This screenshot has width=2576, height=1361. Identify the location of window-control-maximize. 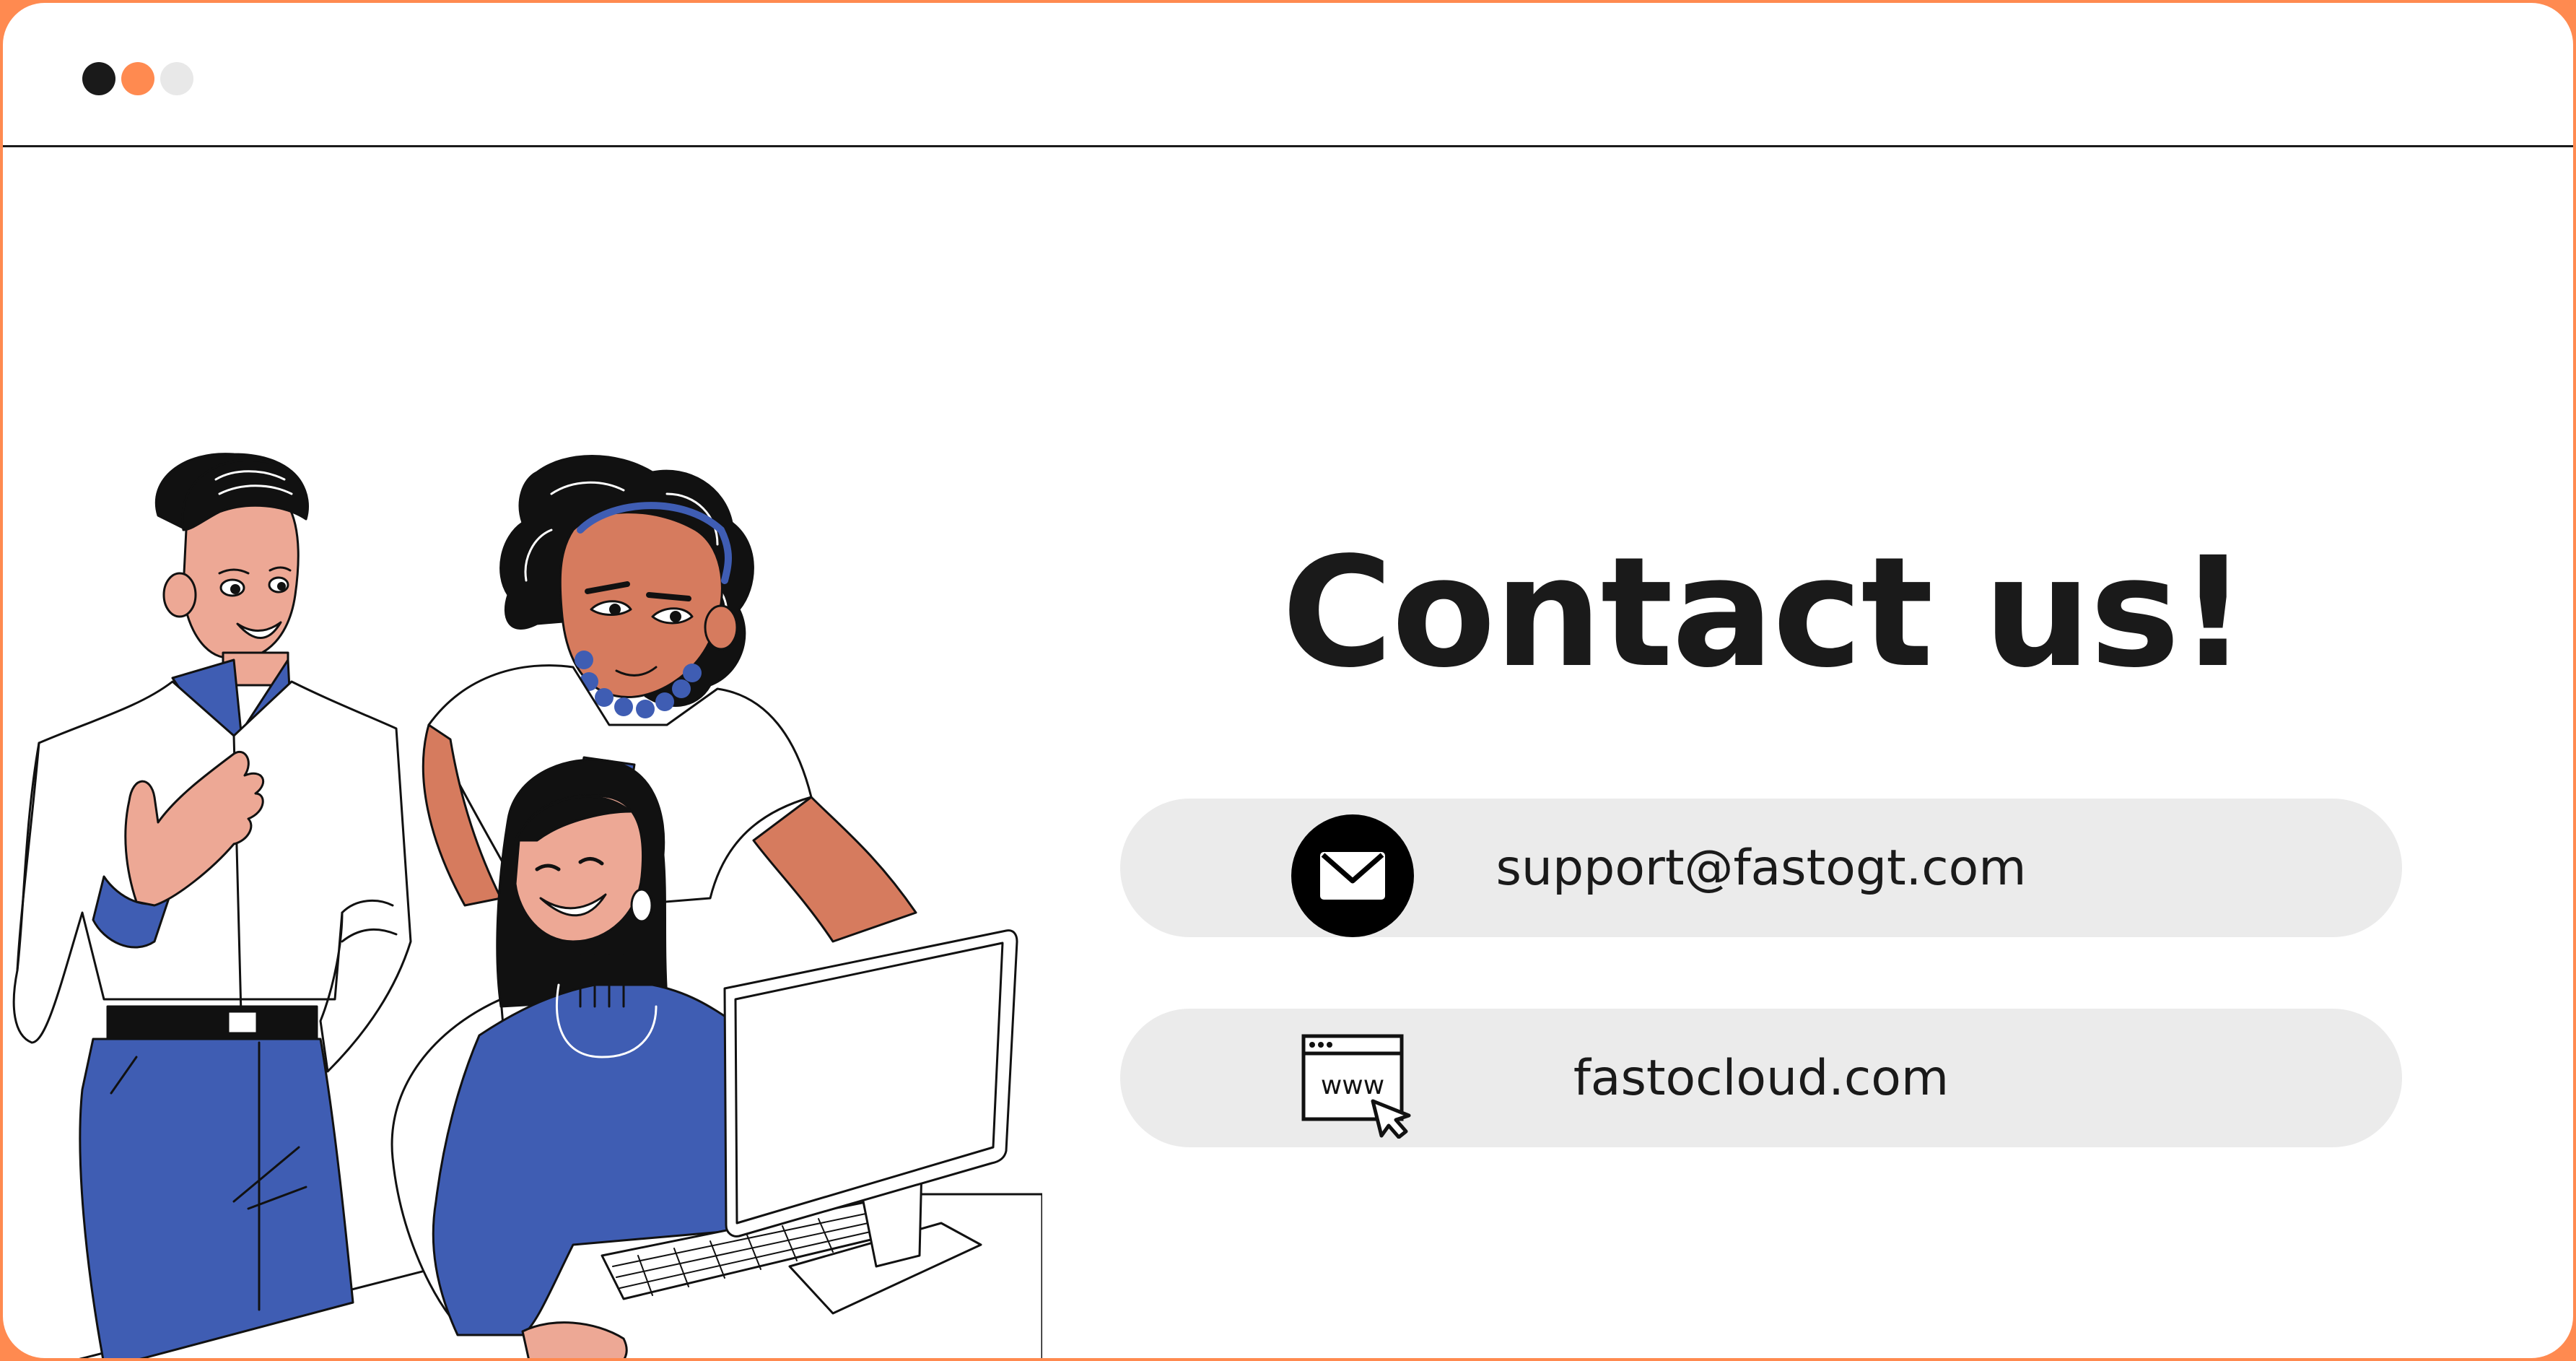
(176, 78).